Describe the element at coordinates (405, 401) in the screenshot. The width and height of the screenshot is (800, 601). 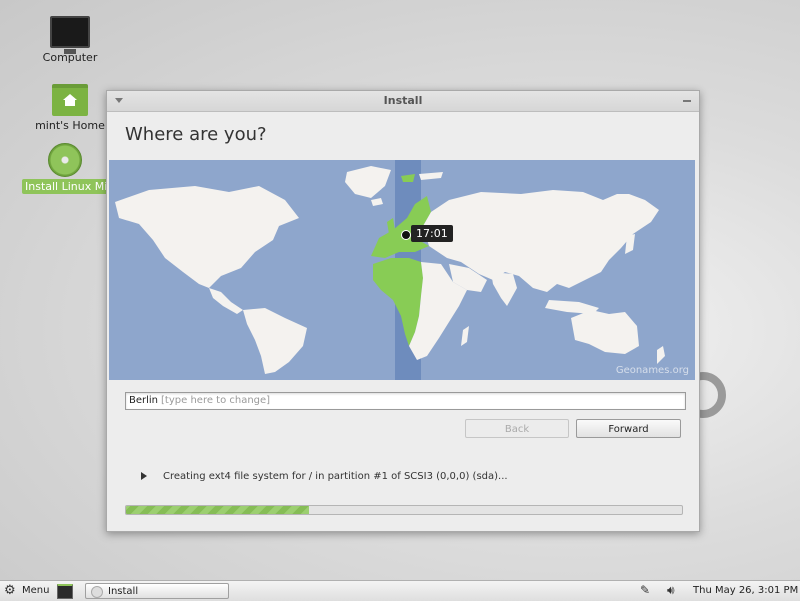
I see `timezone-input: Berlin [type here to change]` at that location.